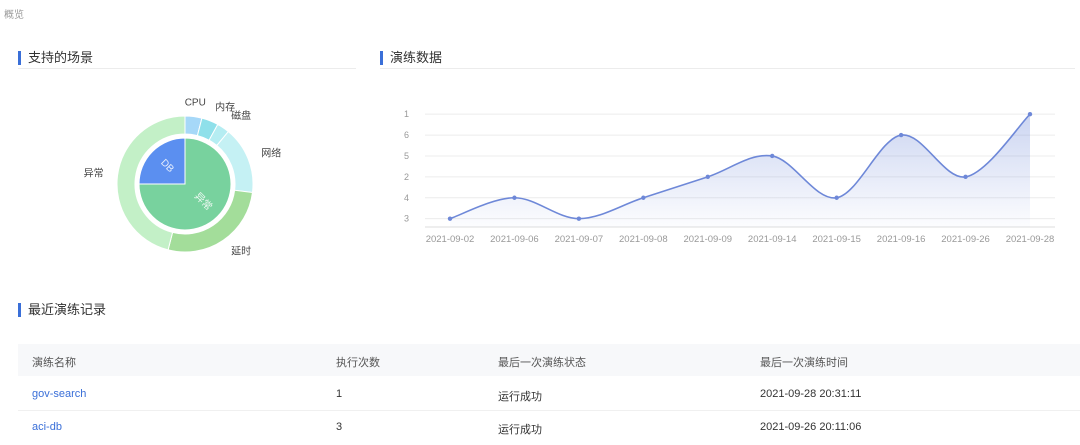 The image size is (1080, 445). What do you see at coordinates (1030, 239) in the screenshot?
I see `x-tick-label: 2021-09-28` at bounding box center [1030, 239].